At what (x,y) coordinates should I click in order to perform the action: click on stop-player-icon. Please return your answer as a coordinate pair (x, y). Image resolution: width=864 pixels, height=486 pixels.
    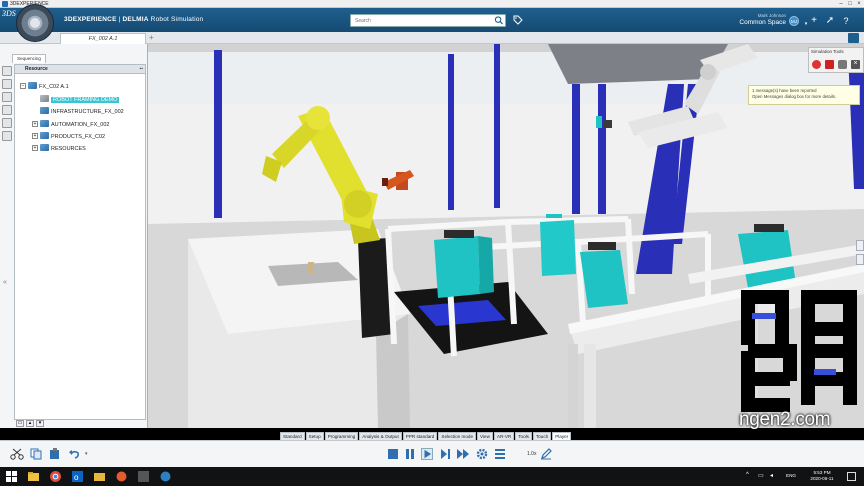
    Looking at the image, I should click on (393, 454).